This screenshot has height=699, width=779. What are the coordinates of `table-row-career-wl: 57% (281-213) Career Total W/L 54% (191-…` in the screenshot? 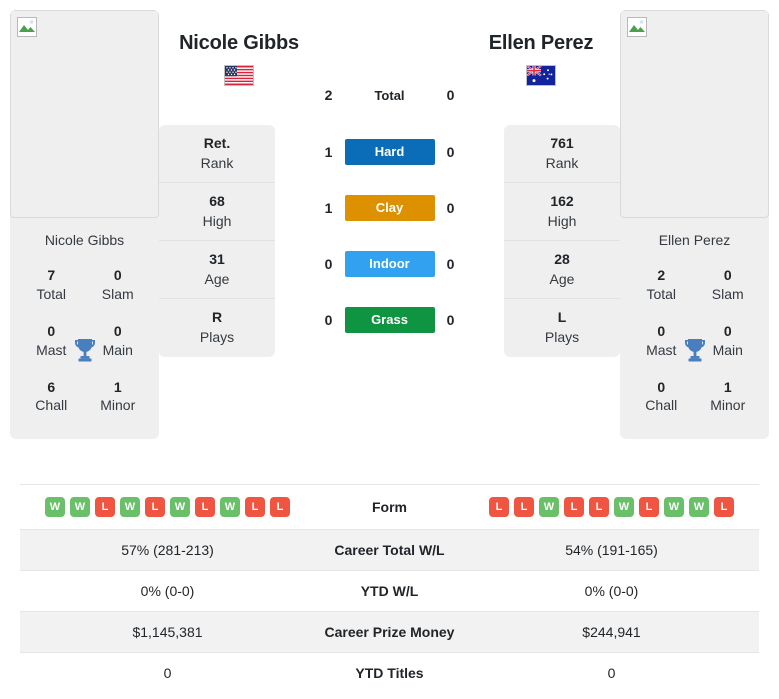 It's located at (389, 550).